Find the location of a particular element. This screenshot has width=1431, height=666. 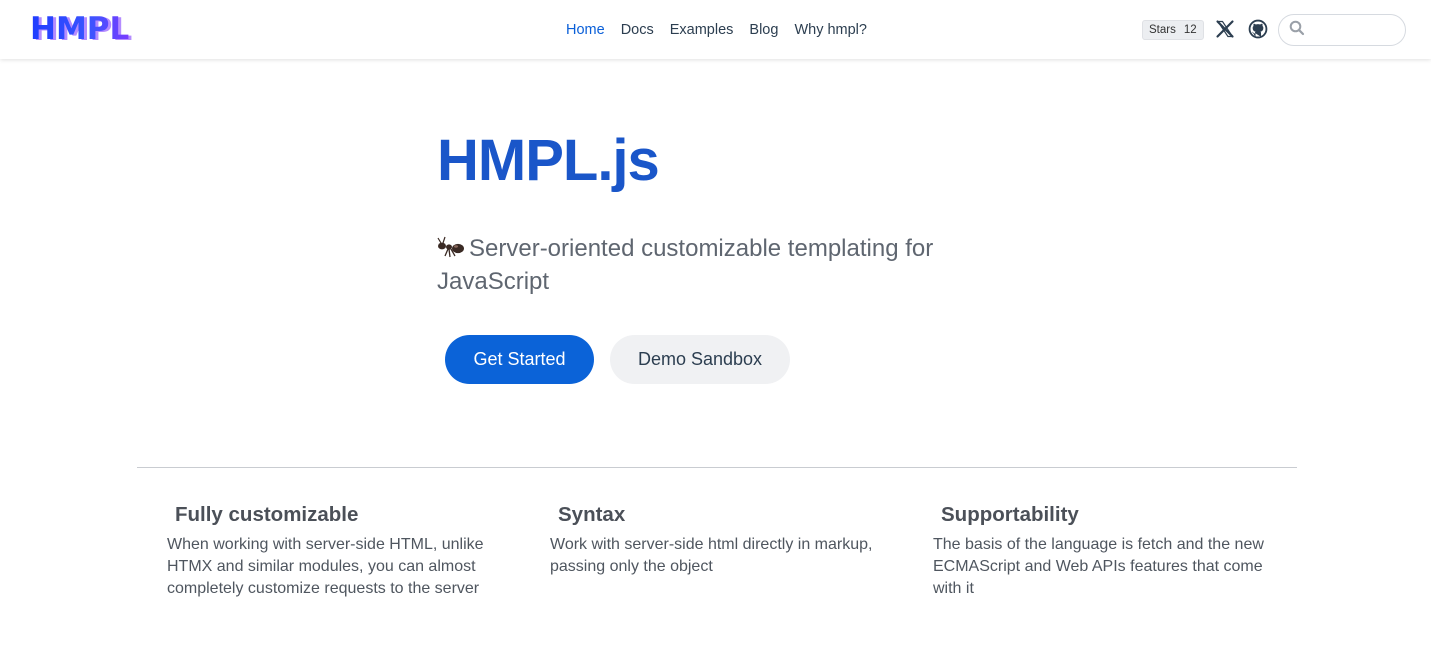

ant-icon is located at coordinates (451, 247).